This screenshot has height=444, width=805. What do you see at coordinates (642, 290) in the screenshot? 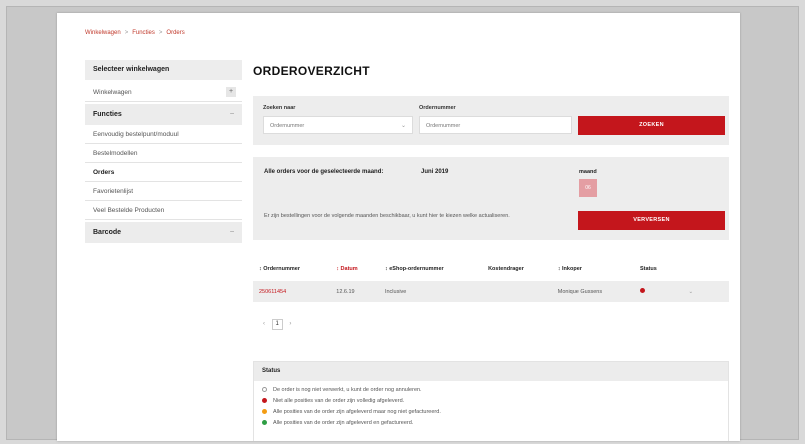
I see `status-dot-icon` at bounding box center [642, 290].